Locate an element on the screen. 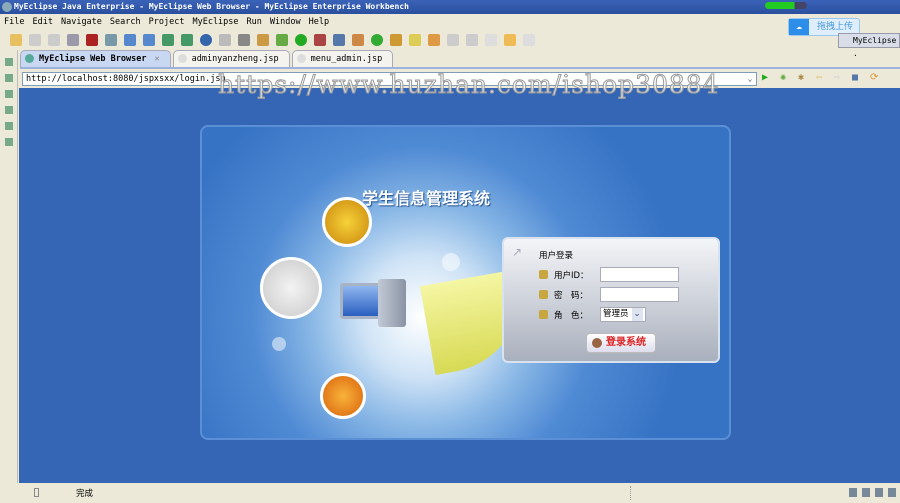 The width and height of the screenshot is (900, 503). tab-adminyanzheng: adminyanzheng.jsp is located at coordinates (231, 58).